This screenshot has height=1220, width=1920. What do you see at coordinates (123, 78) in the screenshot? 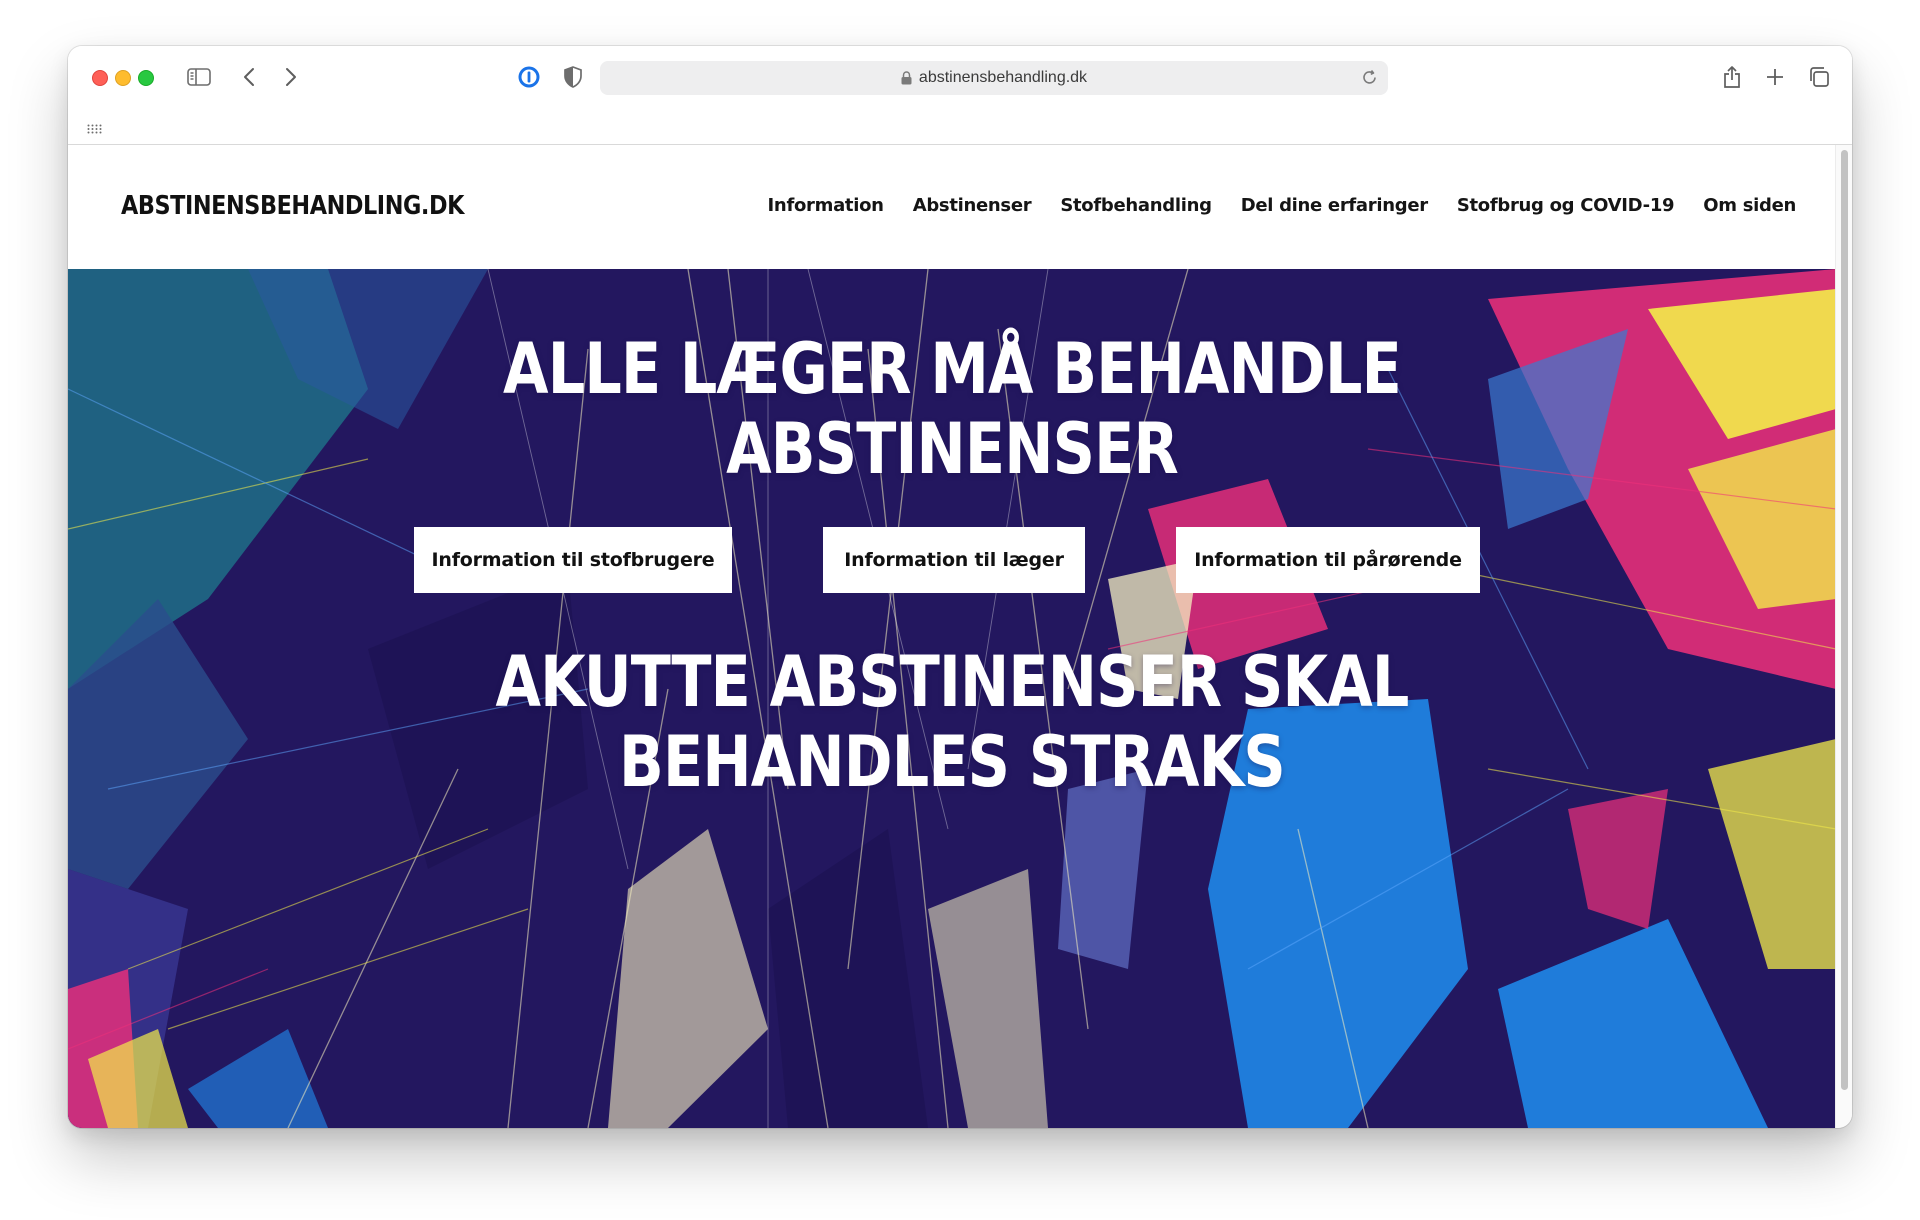
I see `minimize-window-button` at bounding box center [123, 78].